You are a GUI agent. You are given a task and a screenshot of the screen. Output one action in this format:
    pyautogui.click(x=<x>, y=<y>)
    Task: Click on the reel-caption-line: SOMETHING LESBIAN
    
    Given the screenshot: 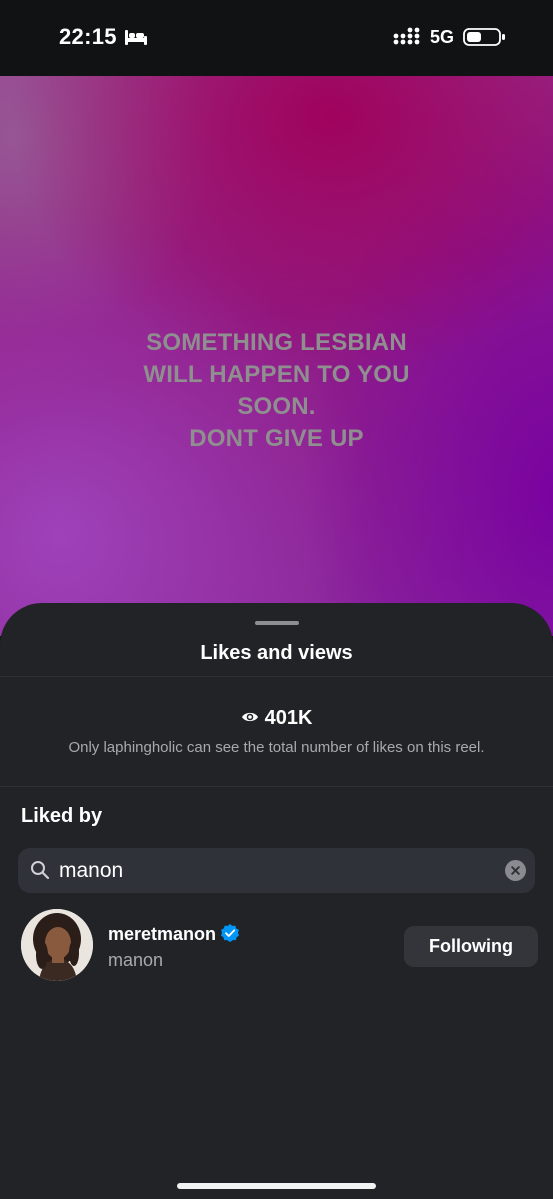 What is the action you would take?
    pyautogui.click(x=276, y=342)
    